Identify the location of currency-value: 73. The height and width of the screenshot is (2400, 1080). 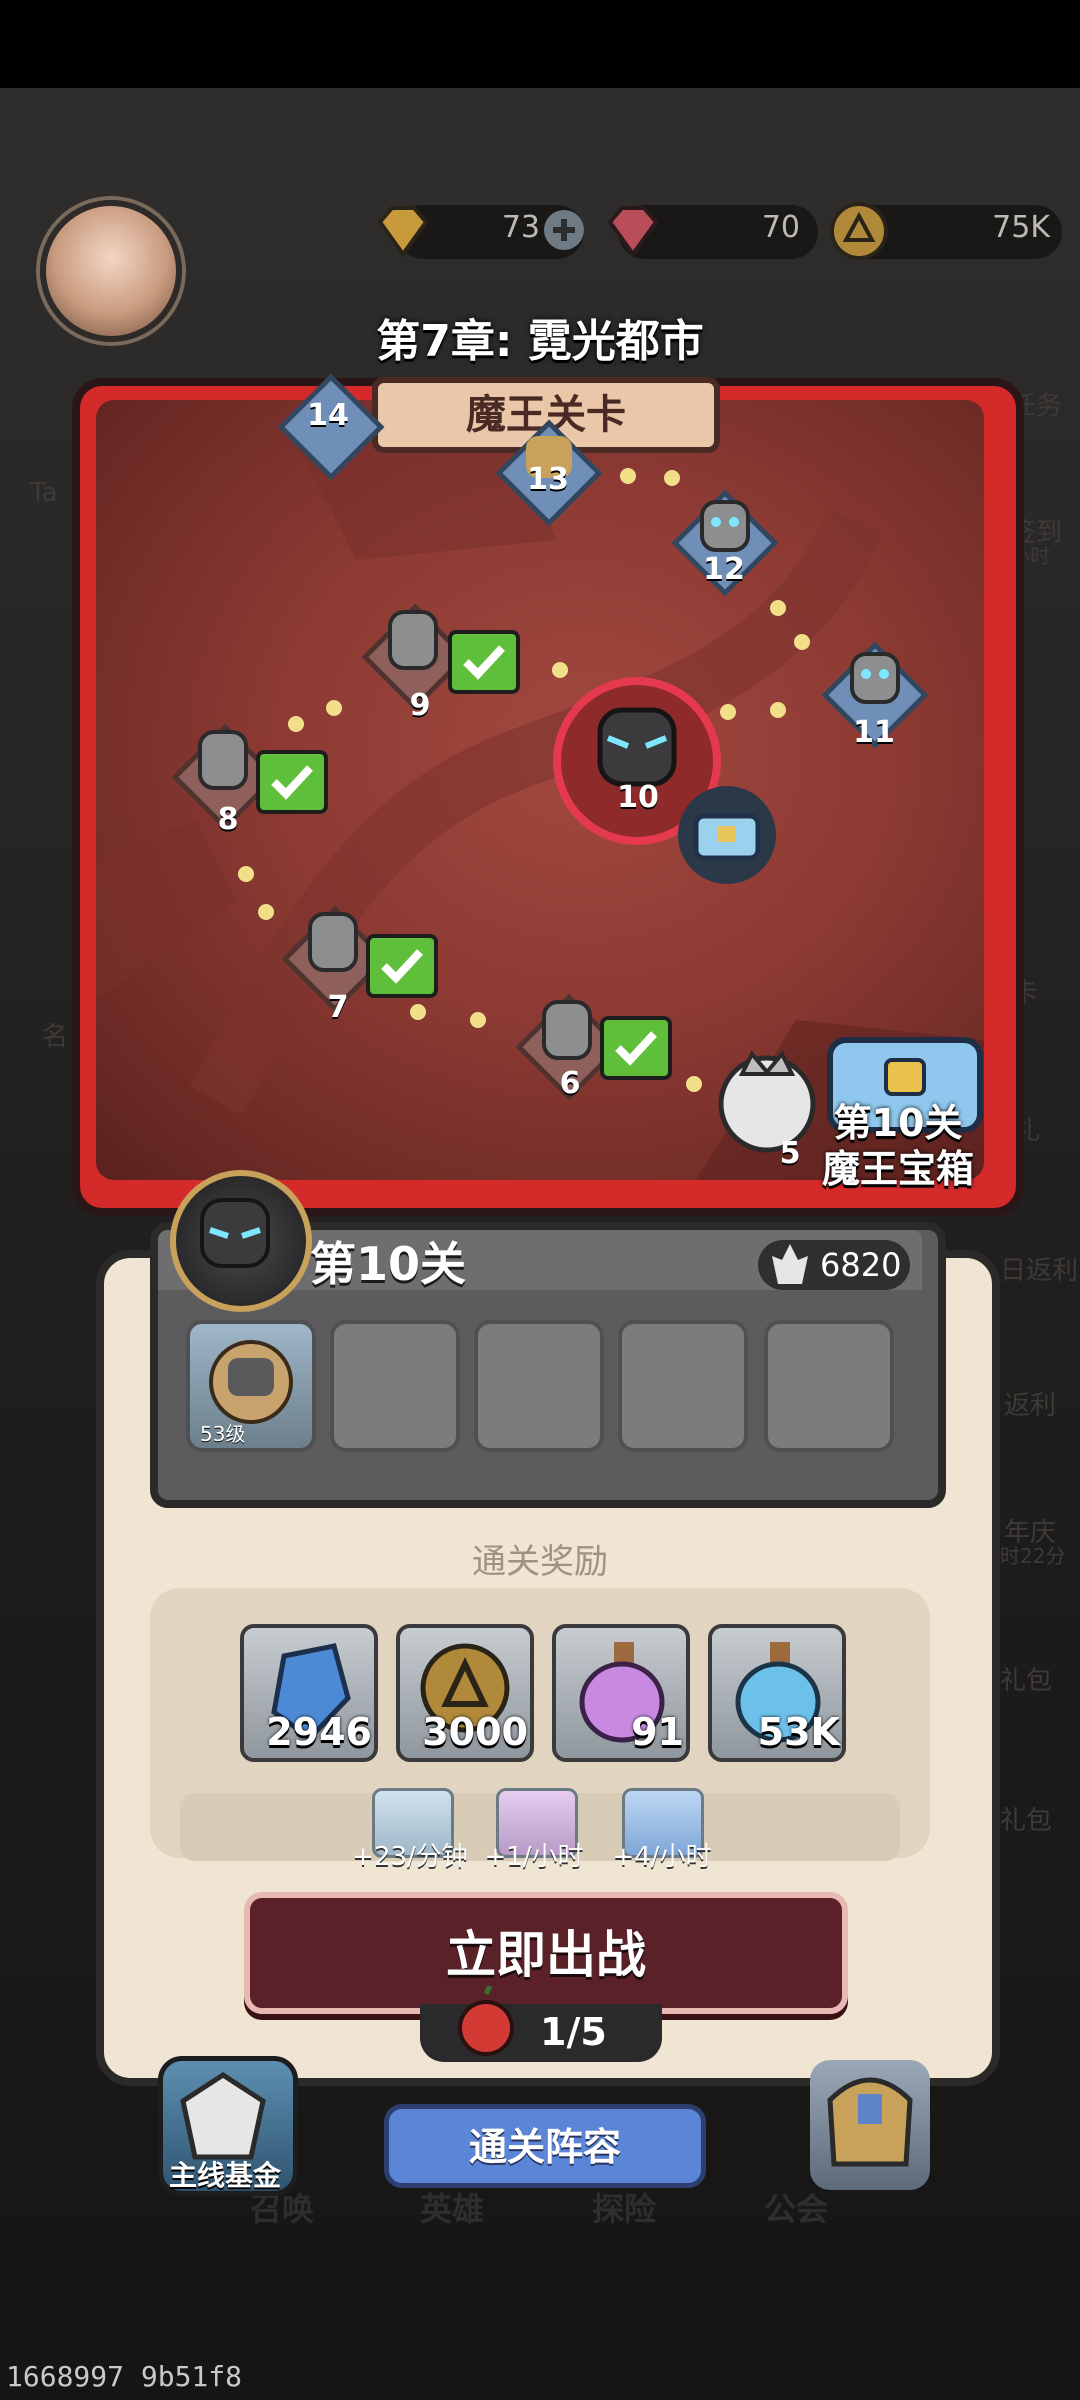
(520, 227).